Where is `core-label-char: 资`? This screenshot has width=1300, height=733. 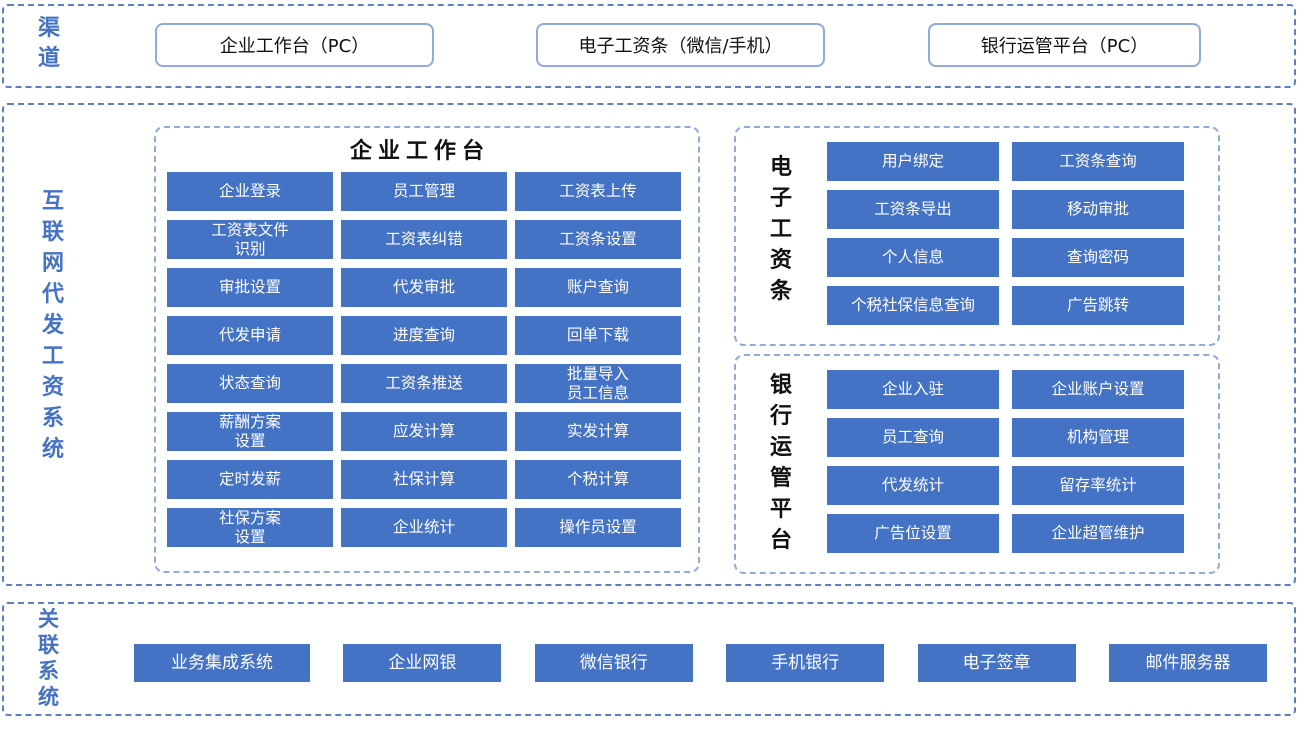
core-label-char: 资 is located at coordinates (53, 387).